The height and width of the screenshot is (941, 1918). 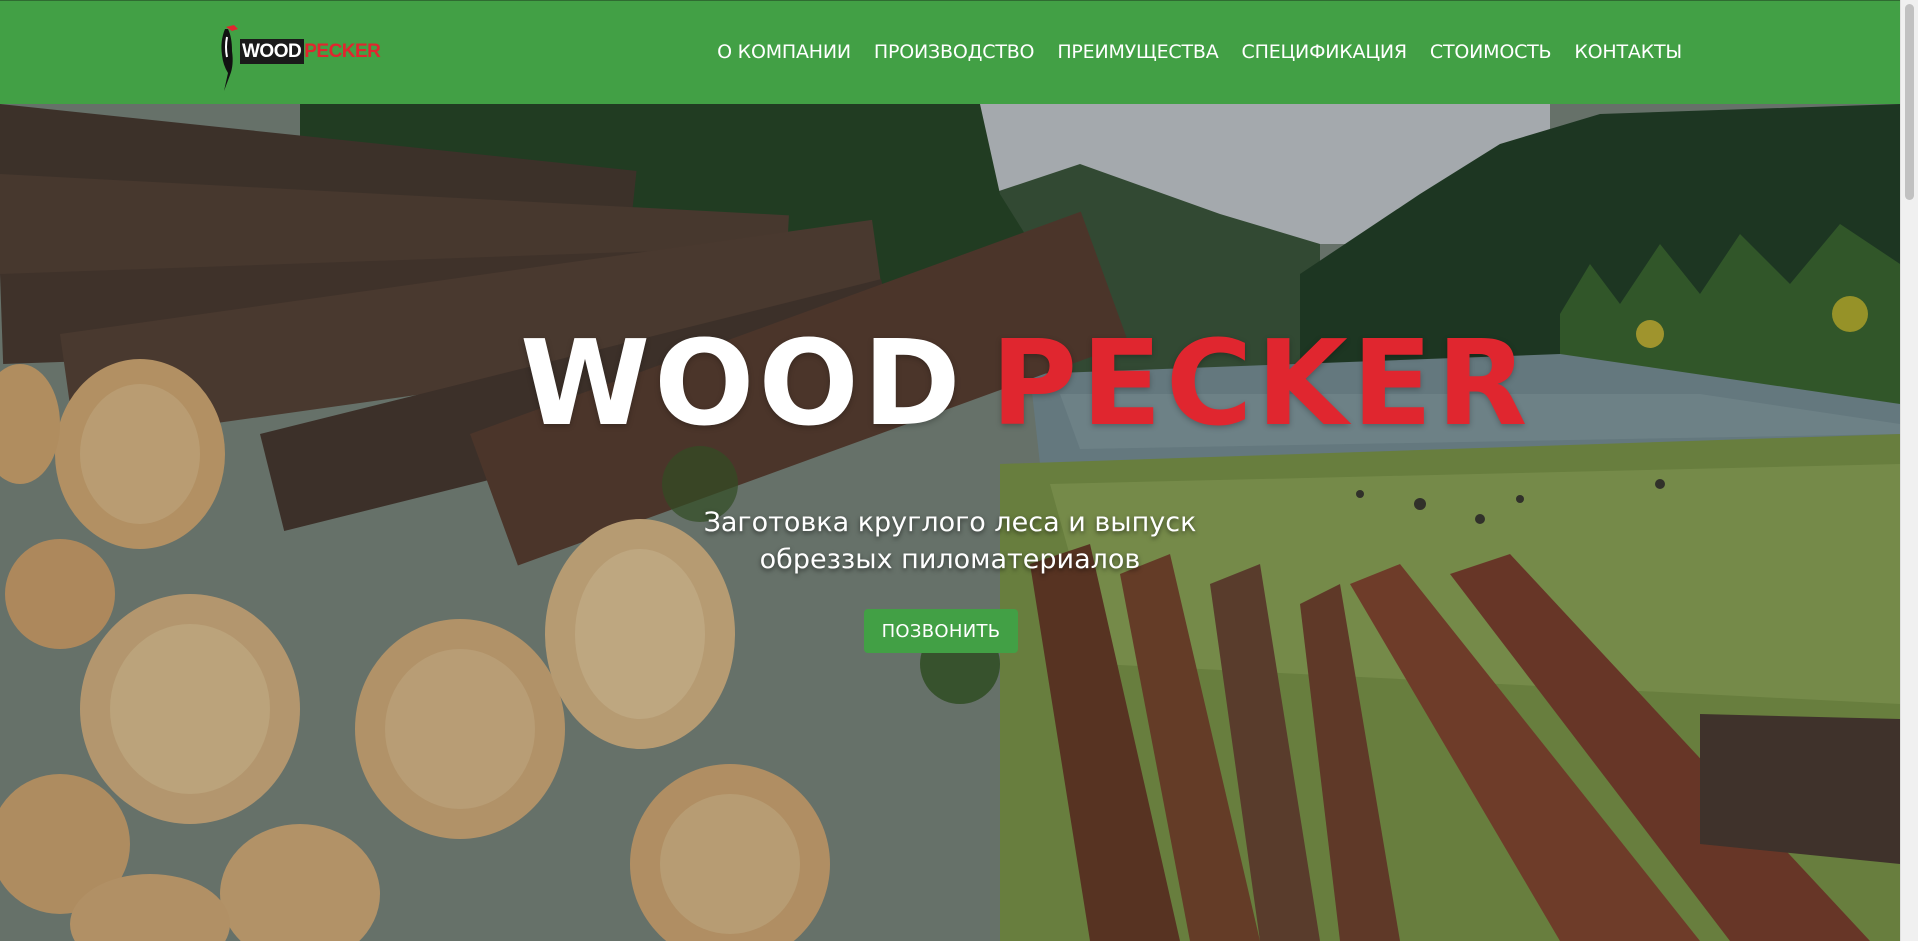 What do you see at coordinates (742, 383) in the screenshot?
I see `hero-title-wood: WOOD` at bounding box center [742, 383].